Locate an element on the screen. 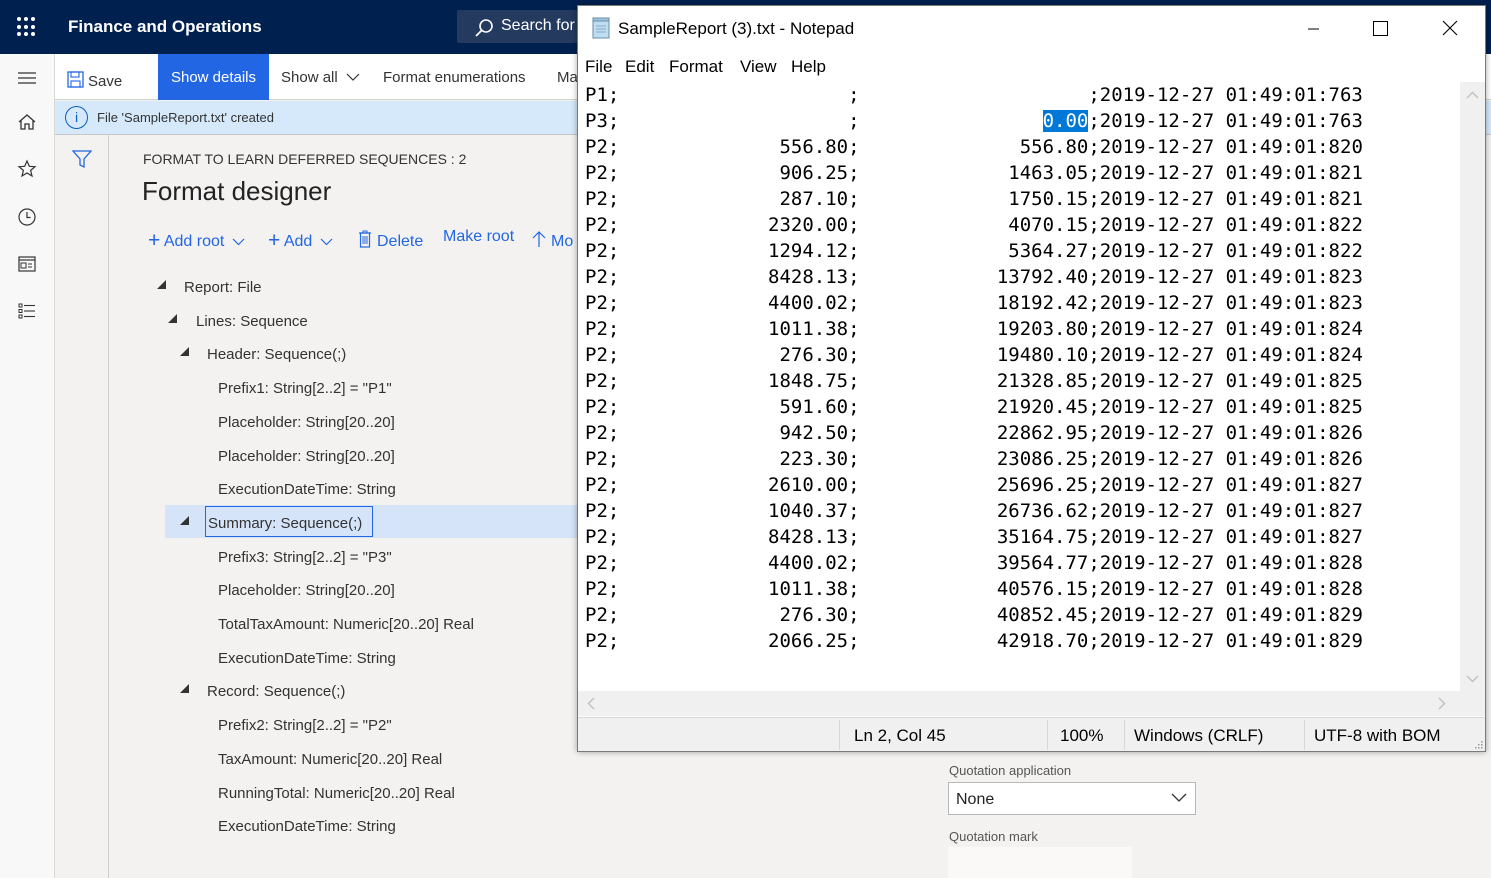  menu-format: Format is located at coordinates (696, 67).